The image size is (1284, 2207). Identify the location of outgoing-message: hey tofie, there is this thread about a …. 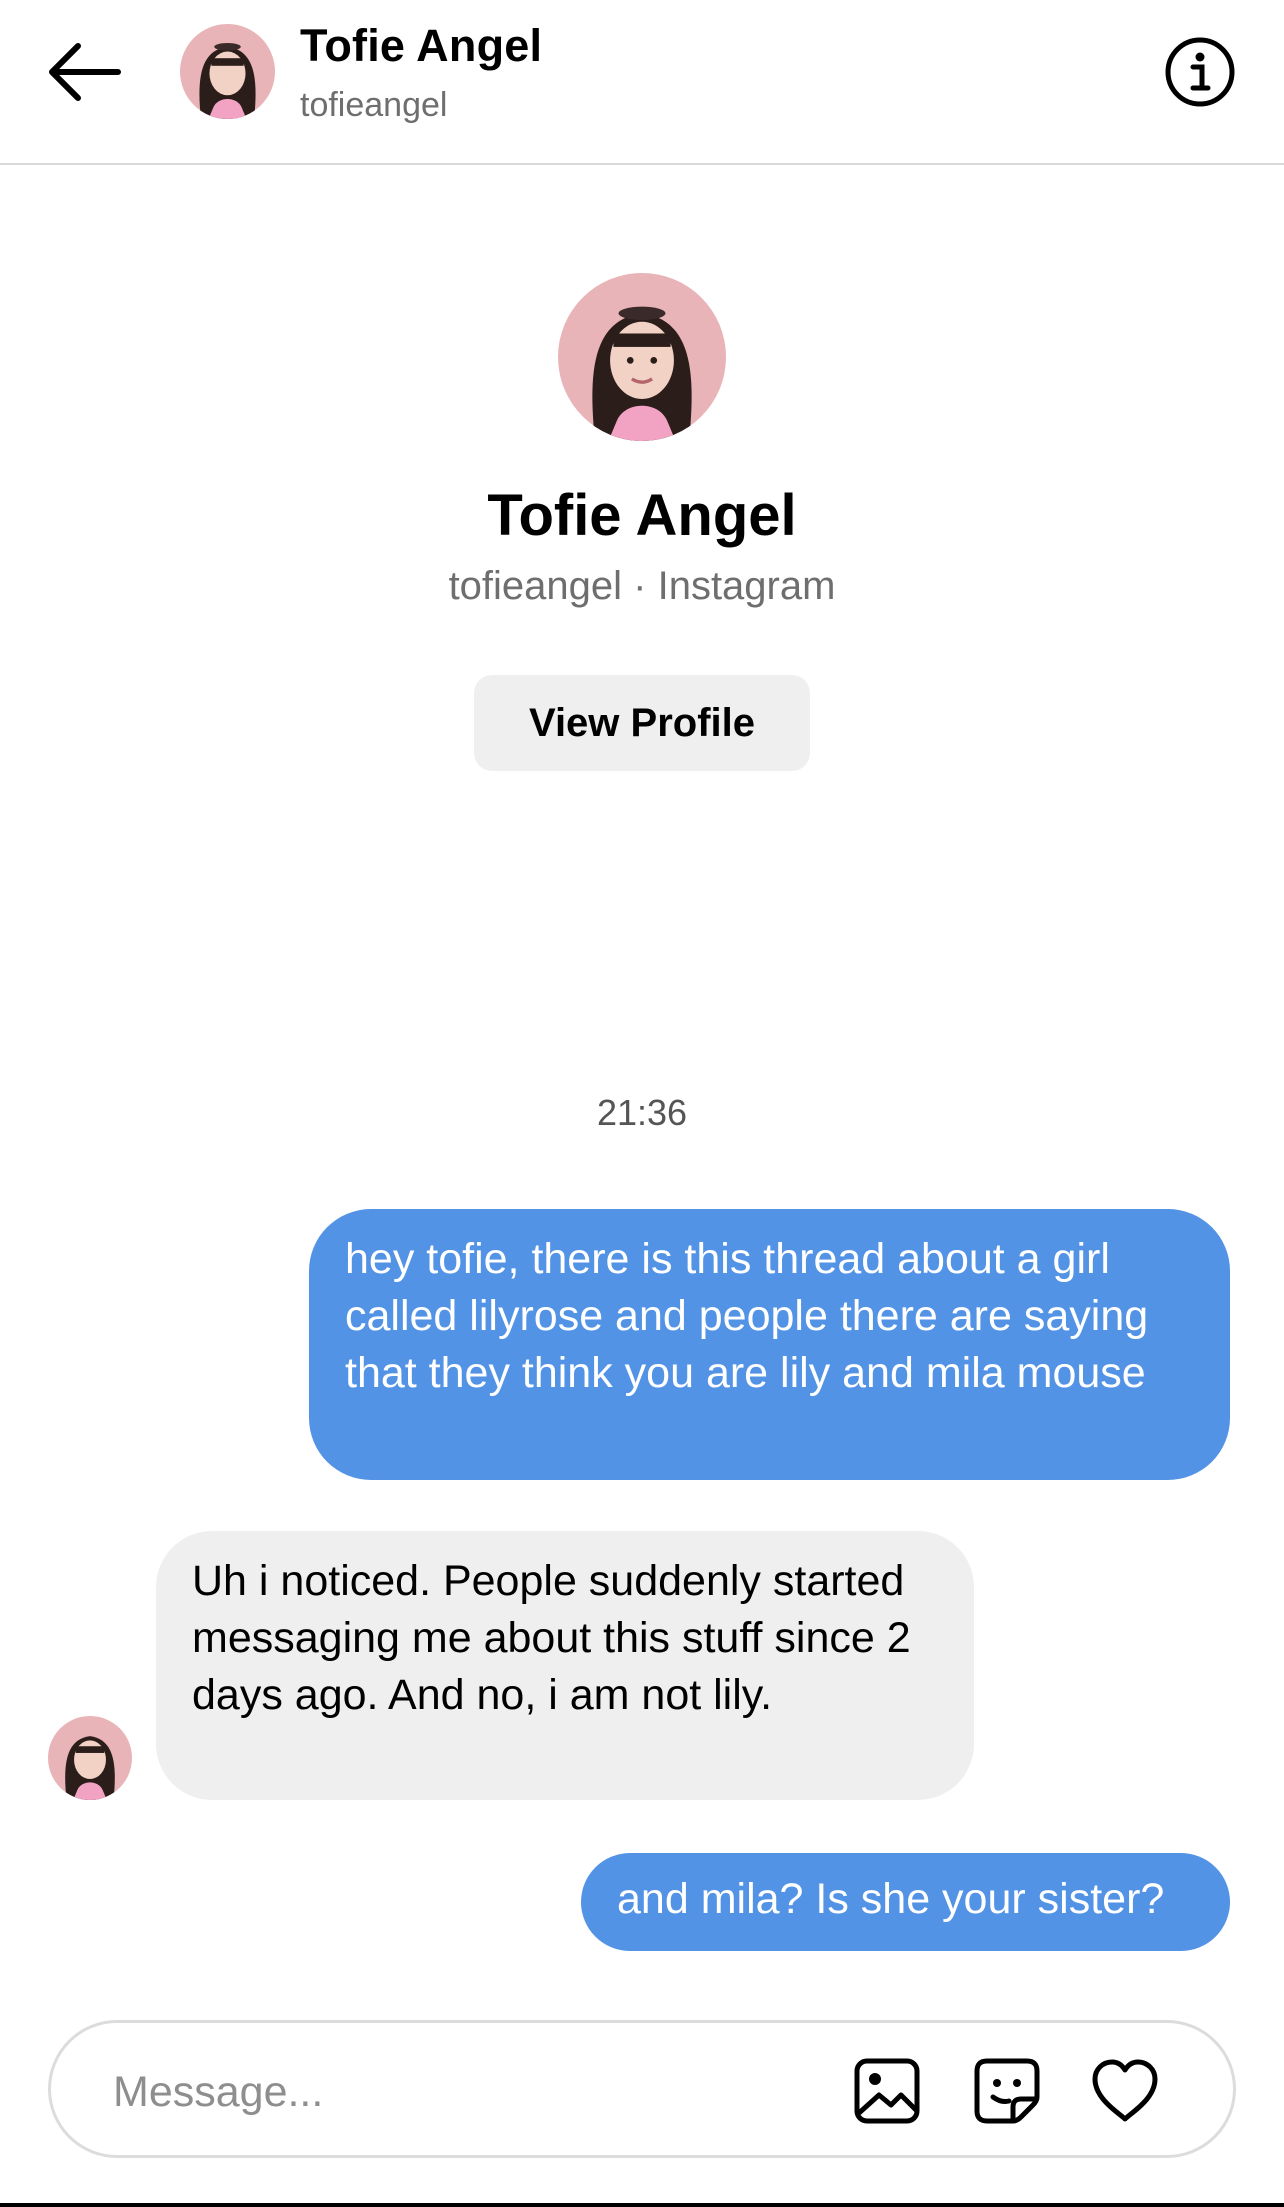
(769, 1344).